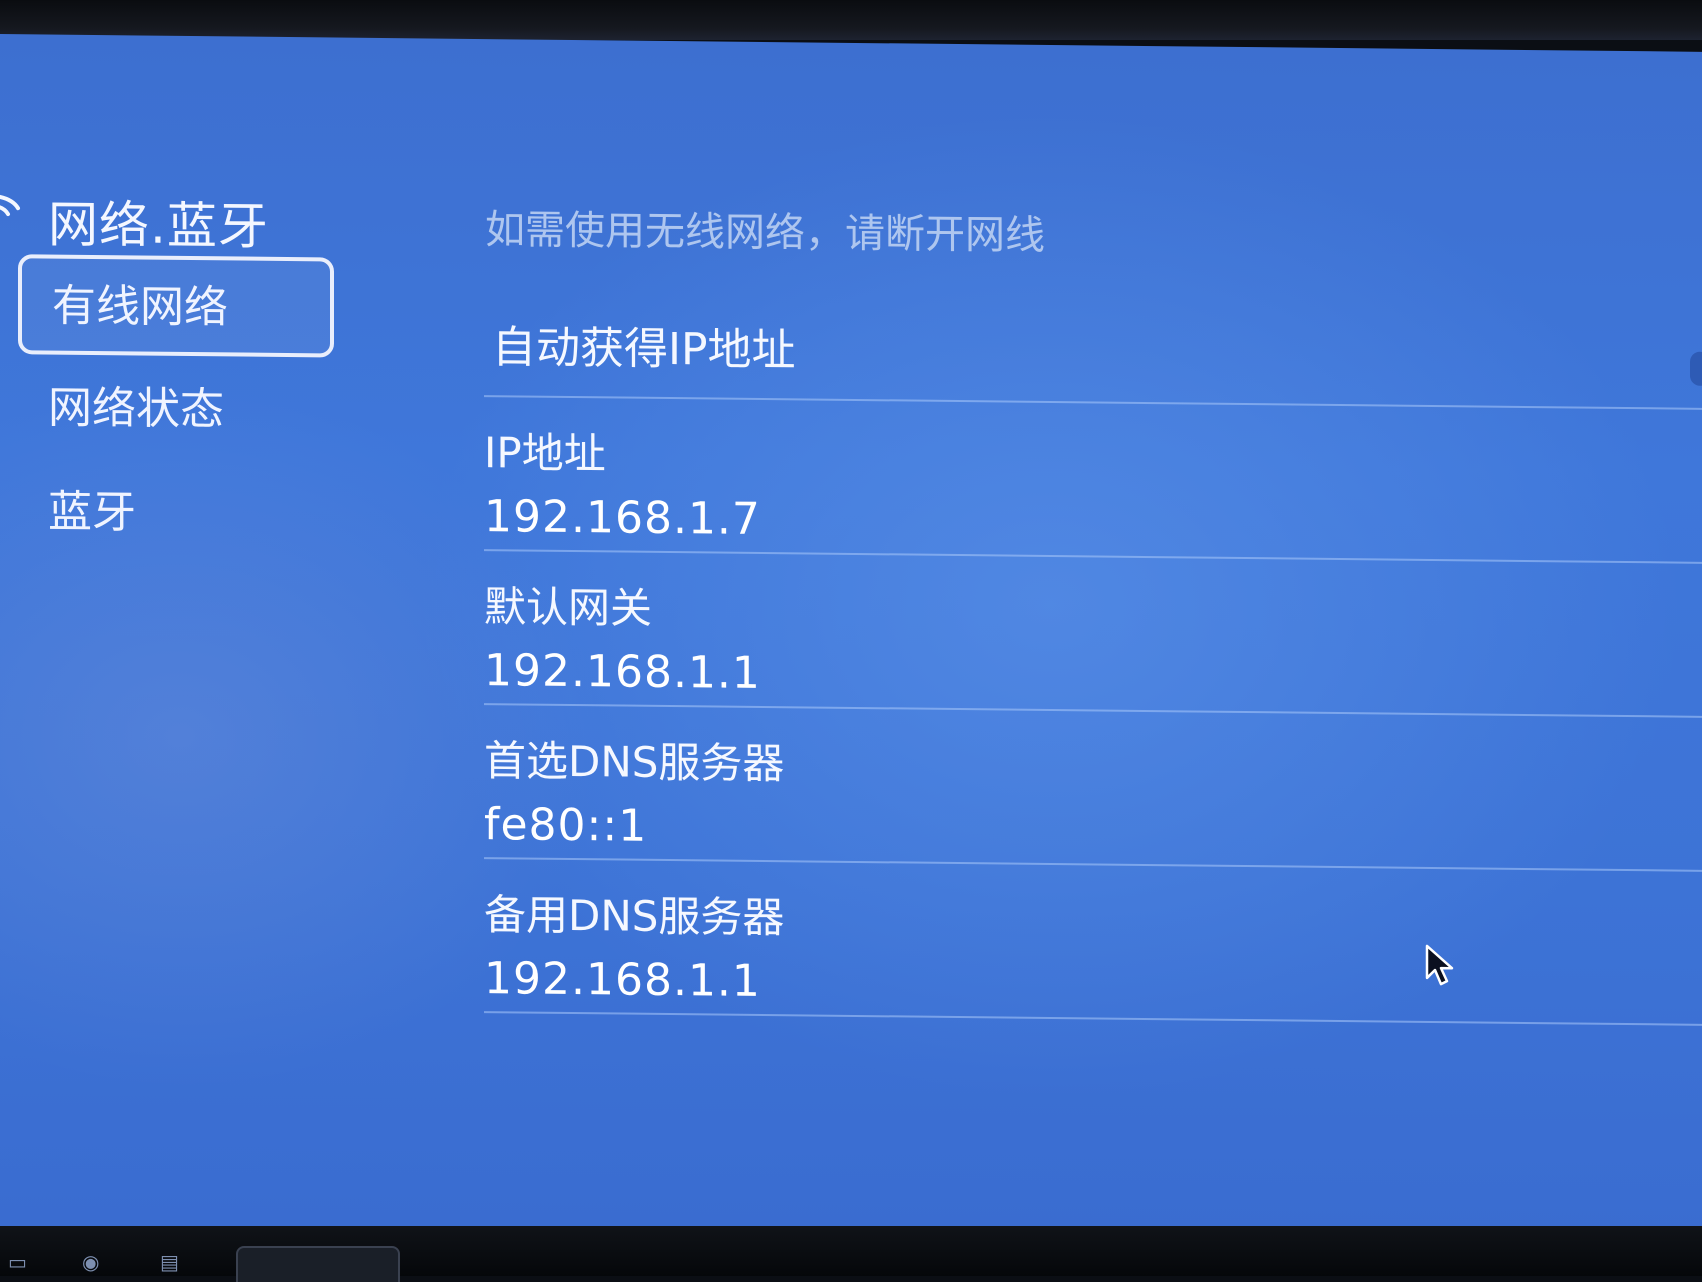 Image resolution: width=1702 pixels, height=1282 pixels. I want to click on taskbar-tab, so click(318, 1264).